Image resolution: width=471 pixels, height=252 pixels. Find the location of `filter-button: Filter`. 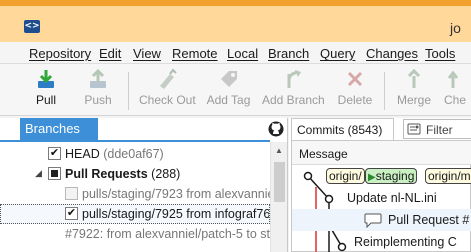

filter-button: Filter is located at coordinates (437, 129).